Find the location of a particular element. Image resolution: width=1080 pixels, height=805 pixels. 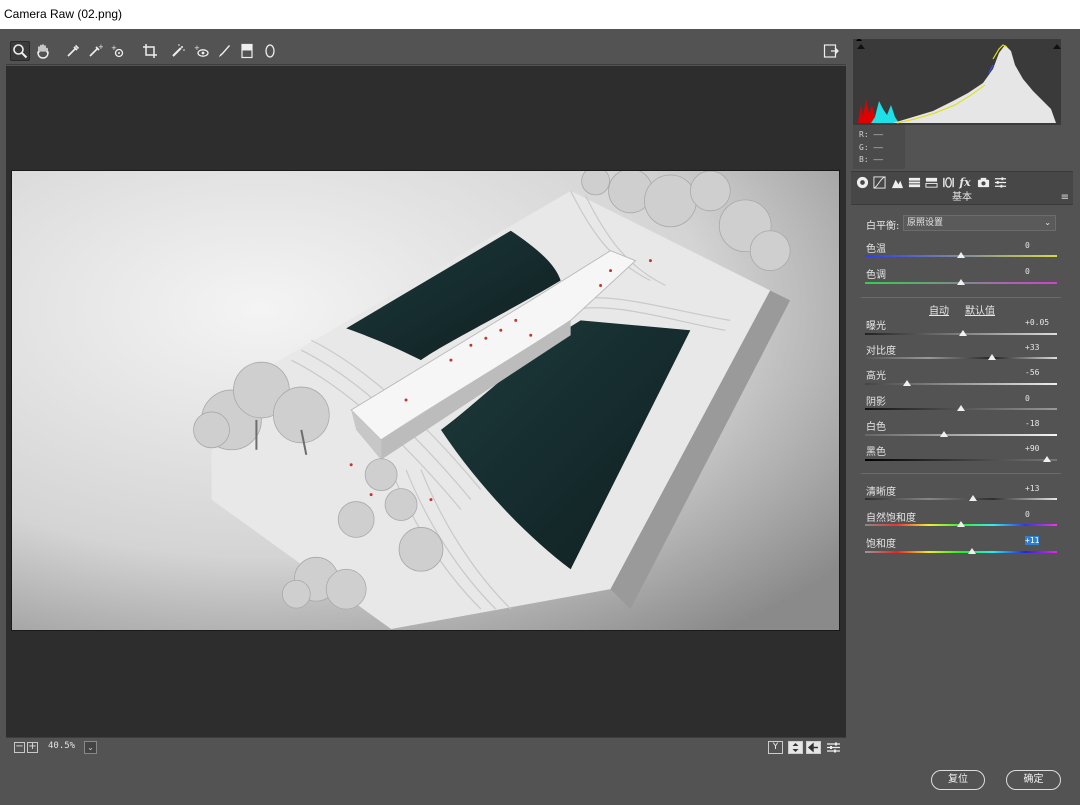

rgb-readout: R: —— G: —— B: —— is located at coordinates (871, 148).